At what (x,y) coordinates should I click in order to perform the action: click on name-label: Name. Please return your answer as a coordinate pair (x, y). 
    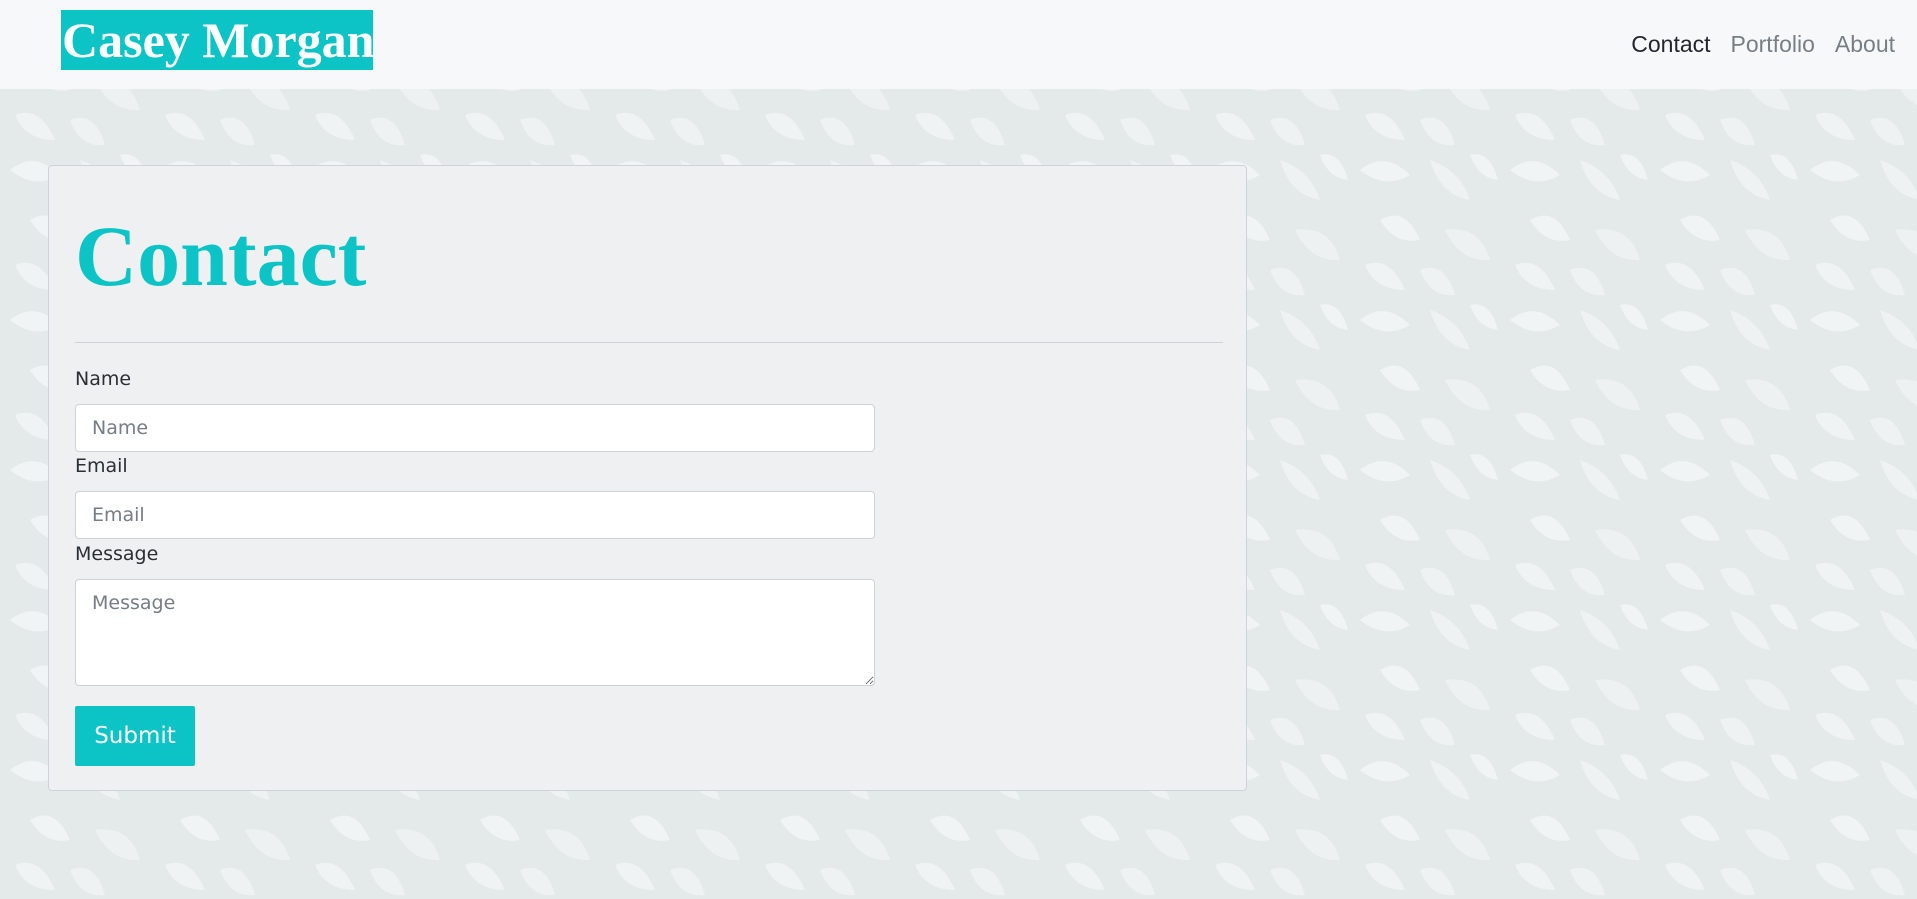
    Looking at the image, I should click on (103, 379).